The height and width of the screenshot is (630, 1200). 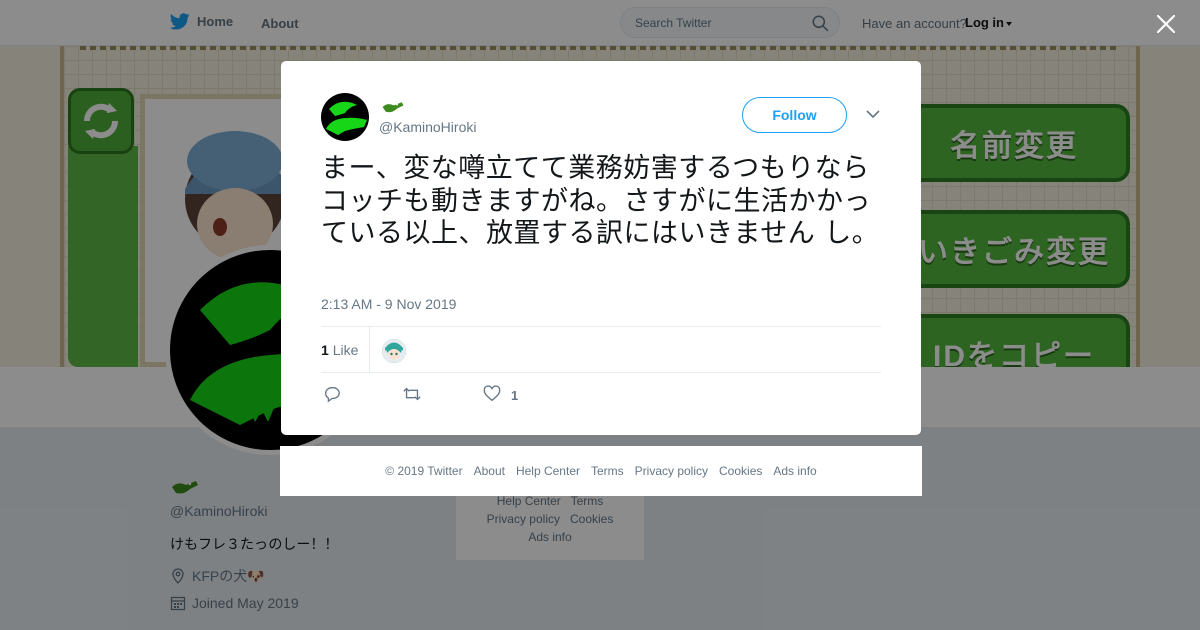 What do you see at coordinates (794, 471) in the screenshot?
I see `footer-ads-info: Ads info` at bounding box center [794, 471].